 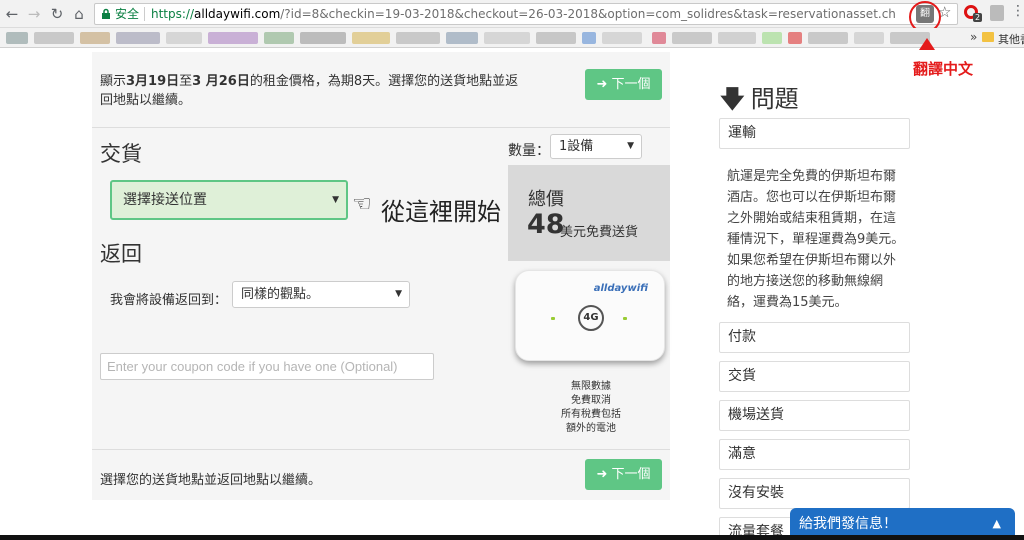 What do you see at coordinates (814, 133) in the screenshot?
I see `faq-item-shipping: 運輸` at bounding box center [814, 133].